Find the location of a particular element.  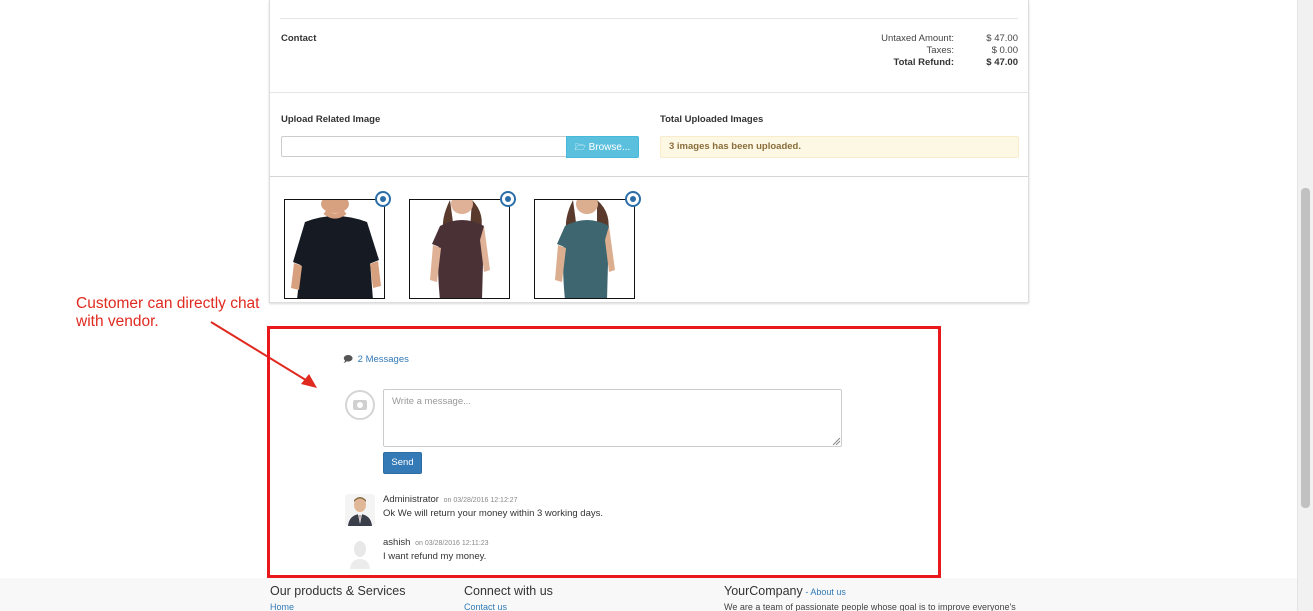

camera-avatar-icon is located at coordinates (360, 405).